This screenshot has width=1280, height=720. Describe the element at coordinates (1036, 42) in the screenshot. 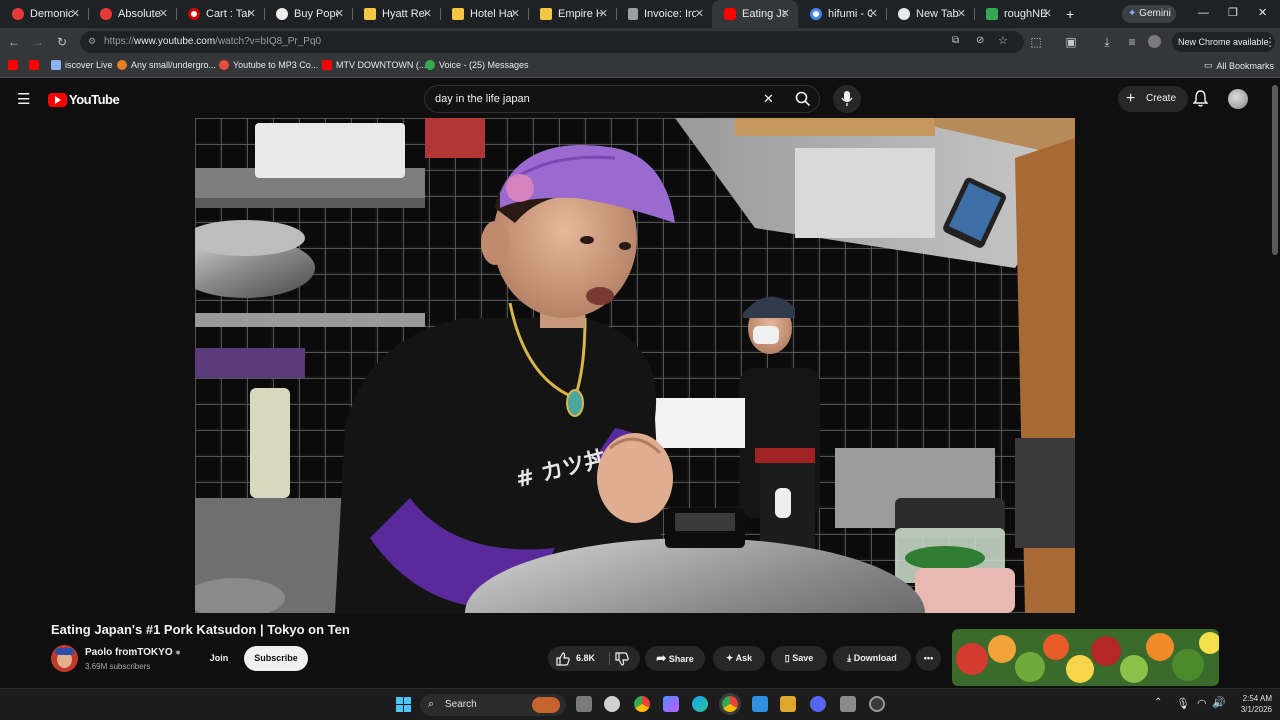

I see `extensions-icon: ⬚` at that location.